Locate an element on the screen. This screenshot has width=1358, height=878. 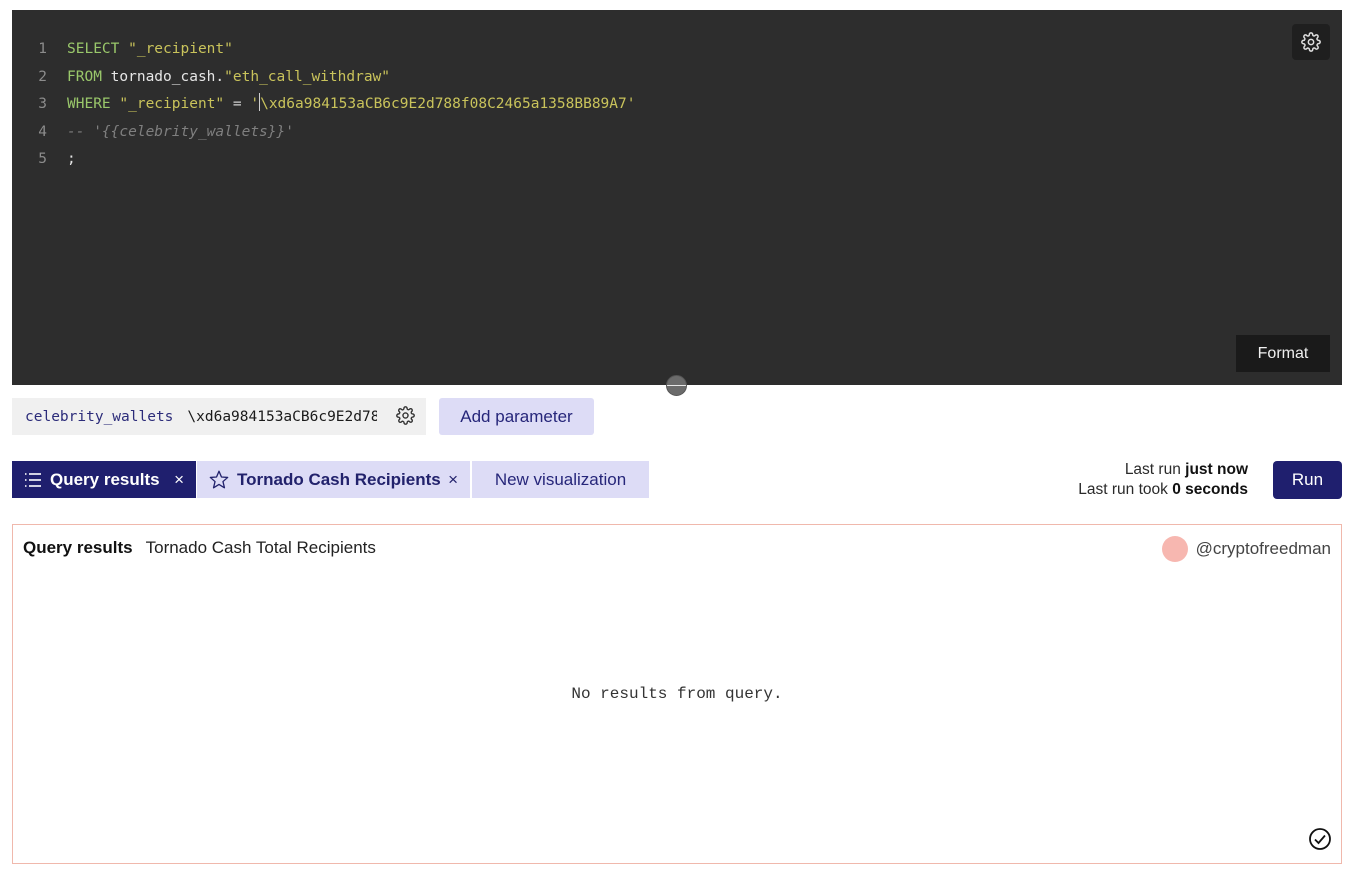
code-text: ; is located at coordinates (71, 160).